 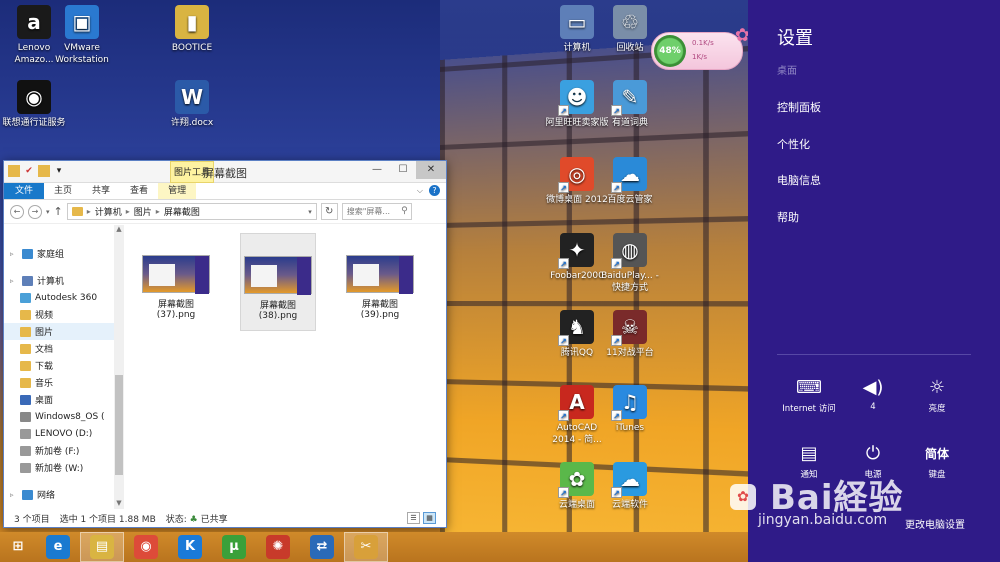 What do you see at coordinates (58, 211) in the screenshot?
I see `up-button: ↑` at bounding box center [58, 211].